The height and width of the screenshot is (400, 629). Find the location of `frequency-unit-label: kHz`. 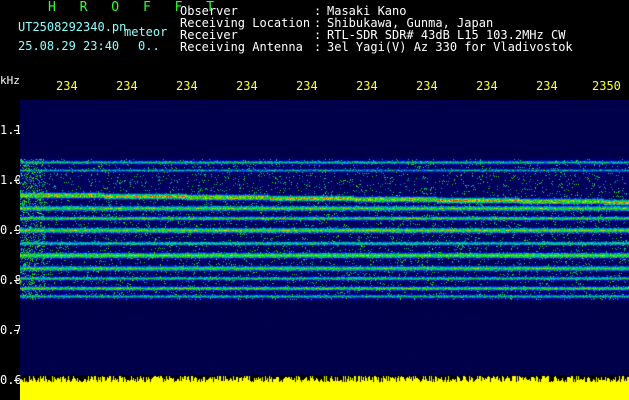

frequency-unit-label: kHz is located at coordinates (10, 80).